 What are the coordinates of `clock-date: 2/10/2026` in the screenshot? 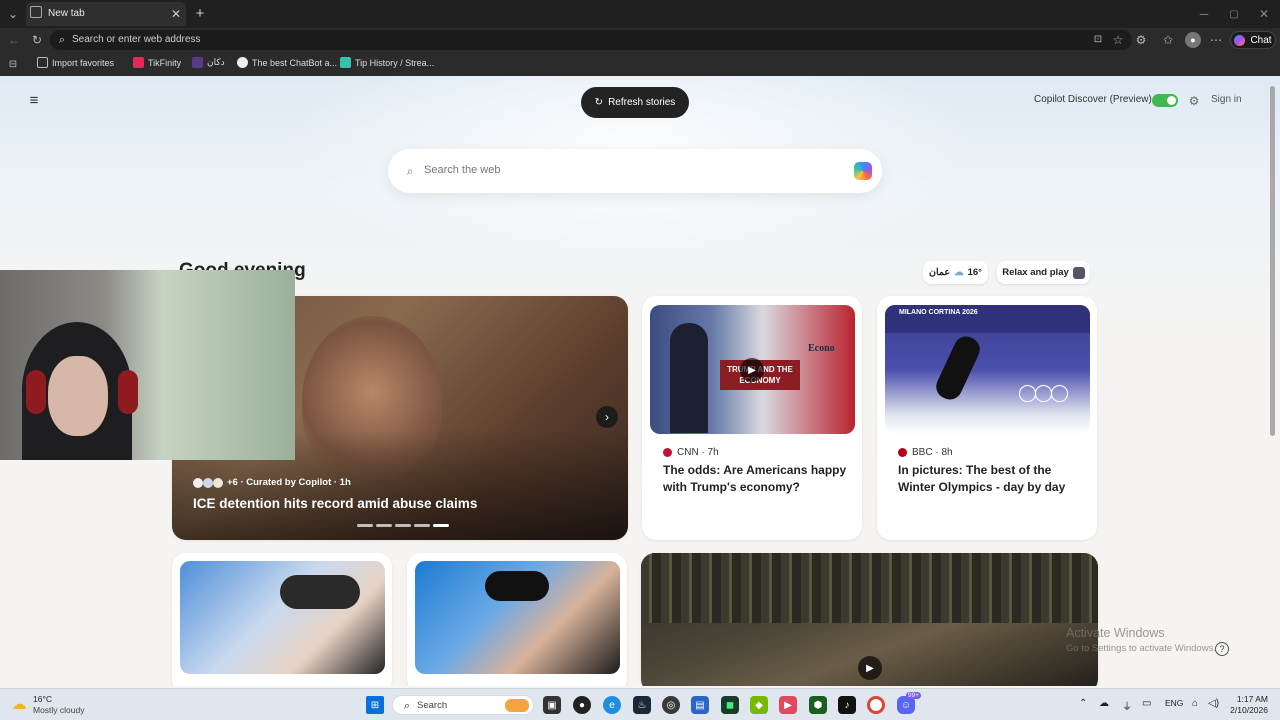 It's located at (1247, 710).